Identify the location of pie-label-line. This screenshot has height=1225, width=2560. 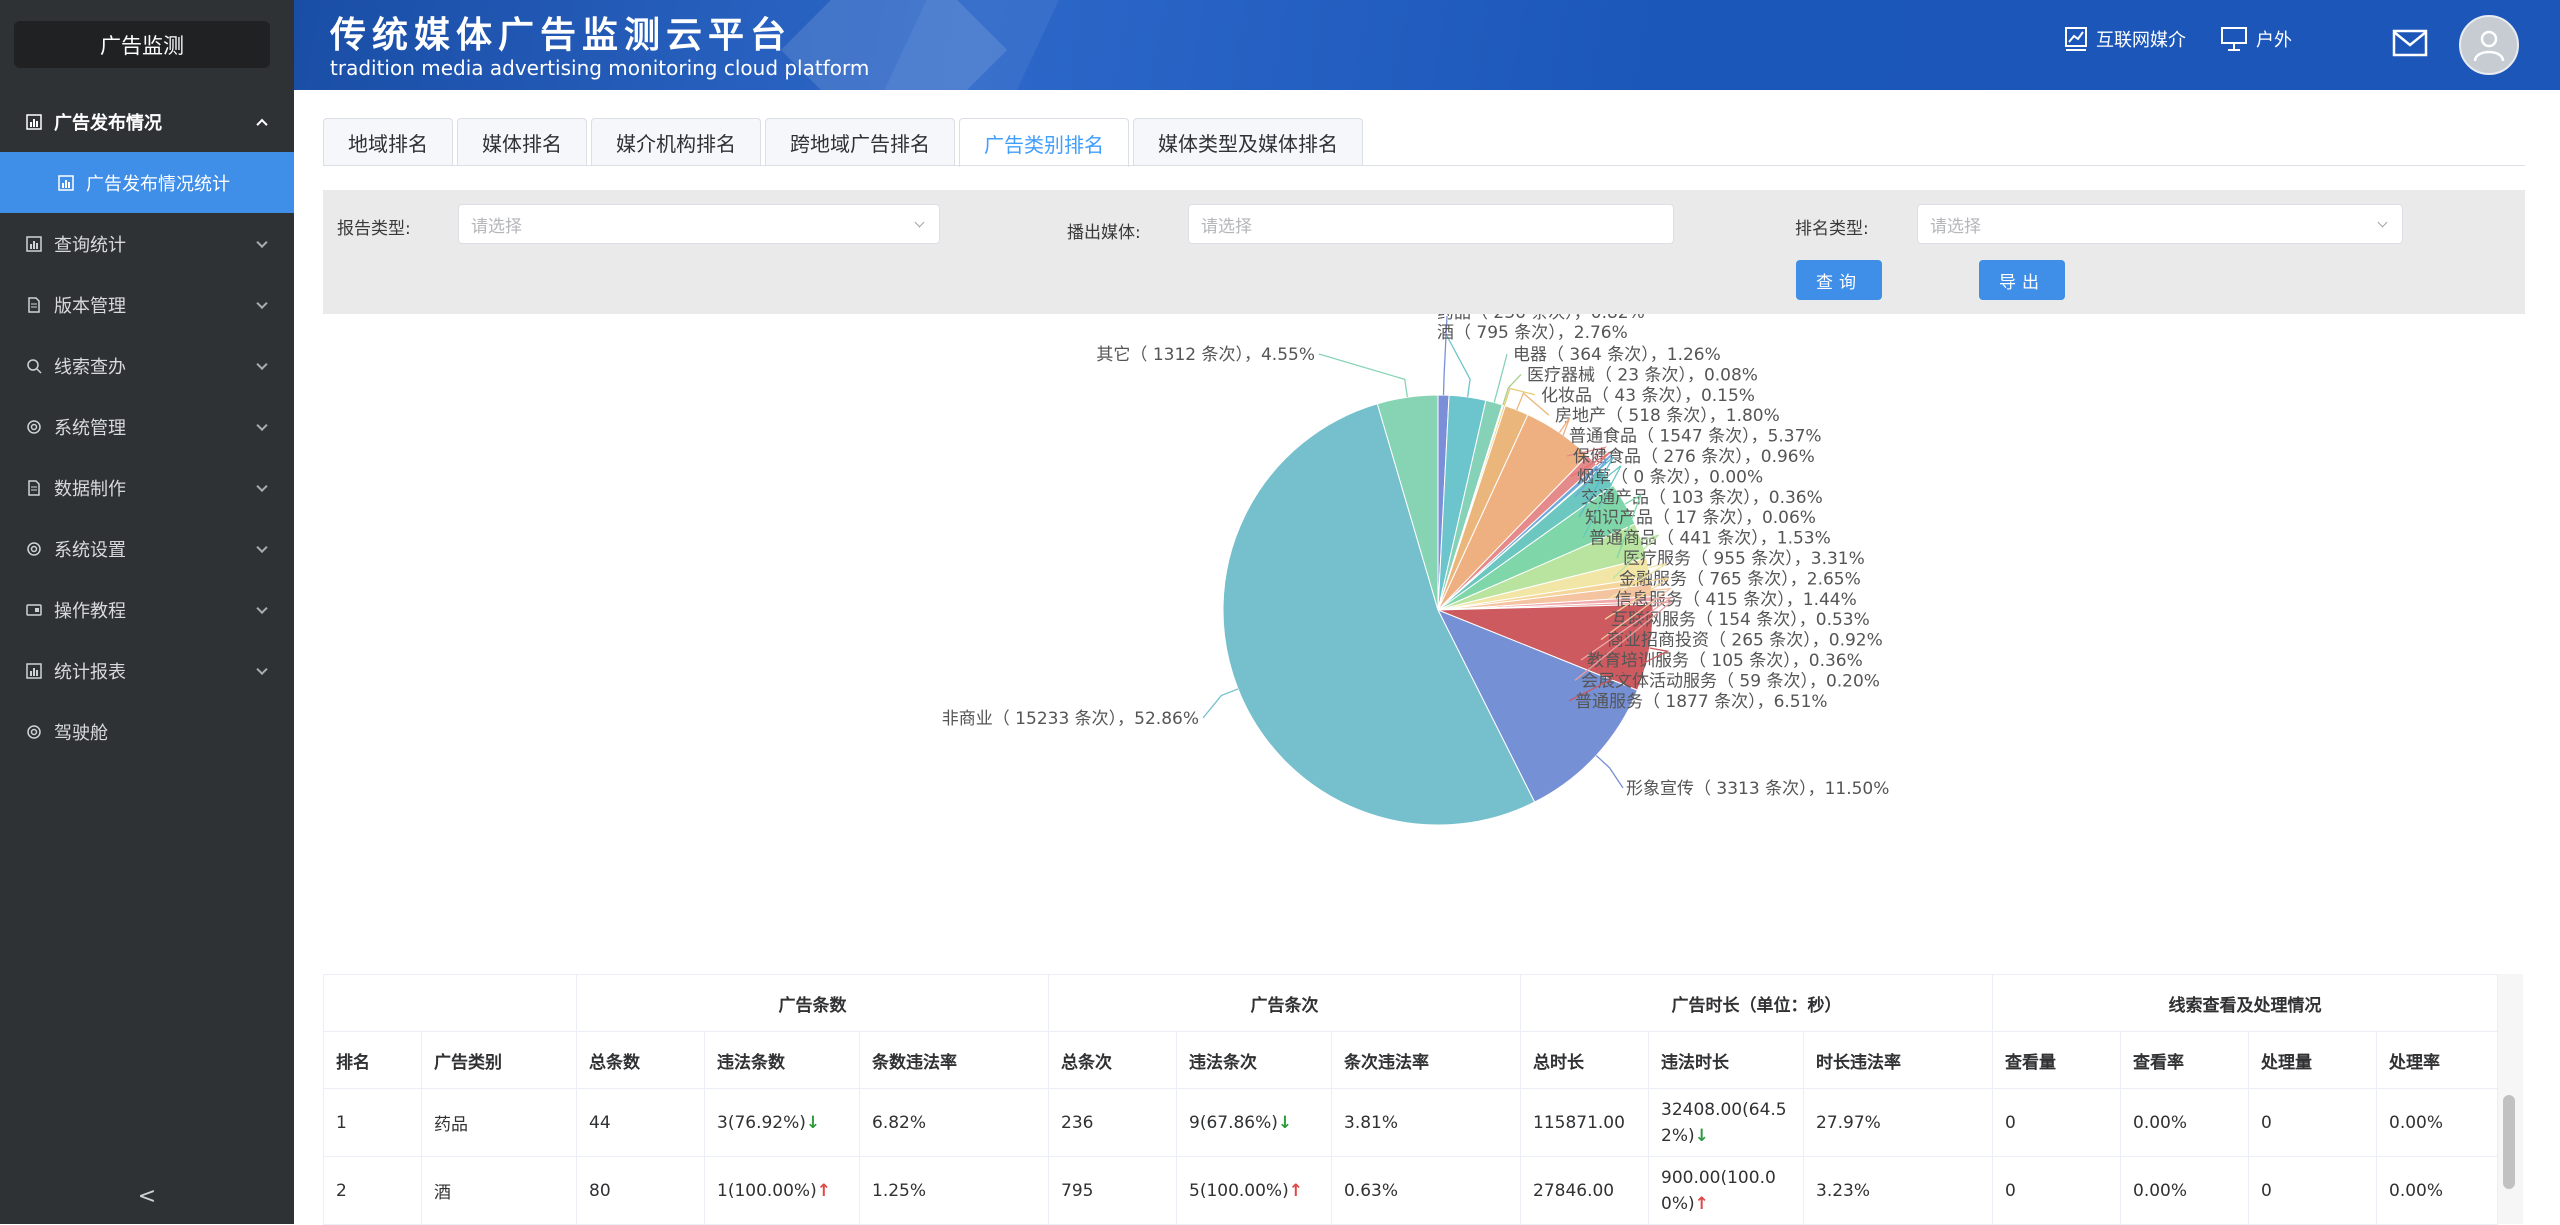
(1609, 772).